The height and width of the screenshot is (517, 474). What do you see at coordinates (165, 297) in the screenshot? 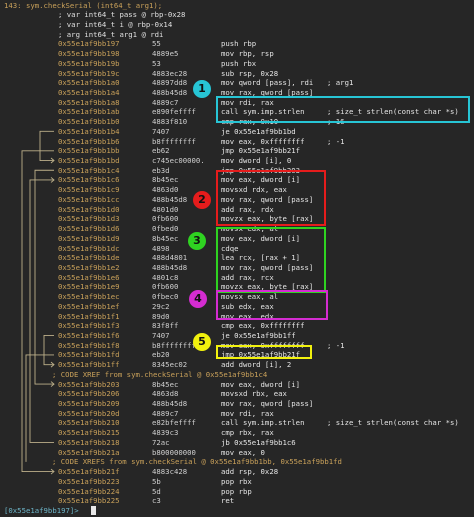
I see `instruction-bytes: 0fbec0` at bounding box center [165, 297].